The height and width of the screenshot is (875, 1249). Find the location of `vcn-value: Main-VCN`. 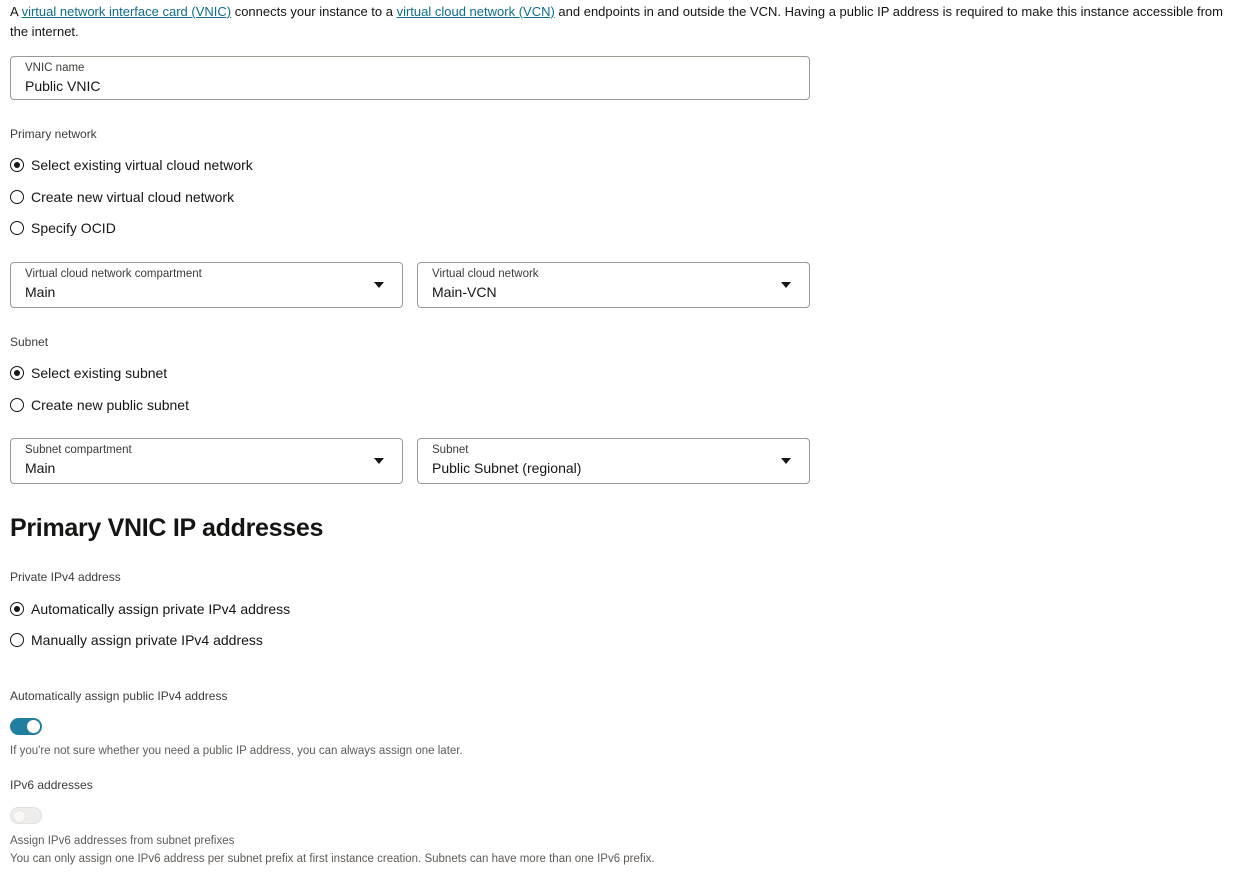

vcn-value: Main-VCN is located at coordinates (464, 292).